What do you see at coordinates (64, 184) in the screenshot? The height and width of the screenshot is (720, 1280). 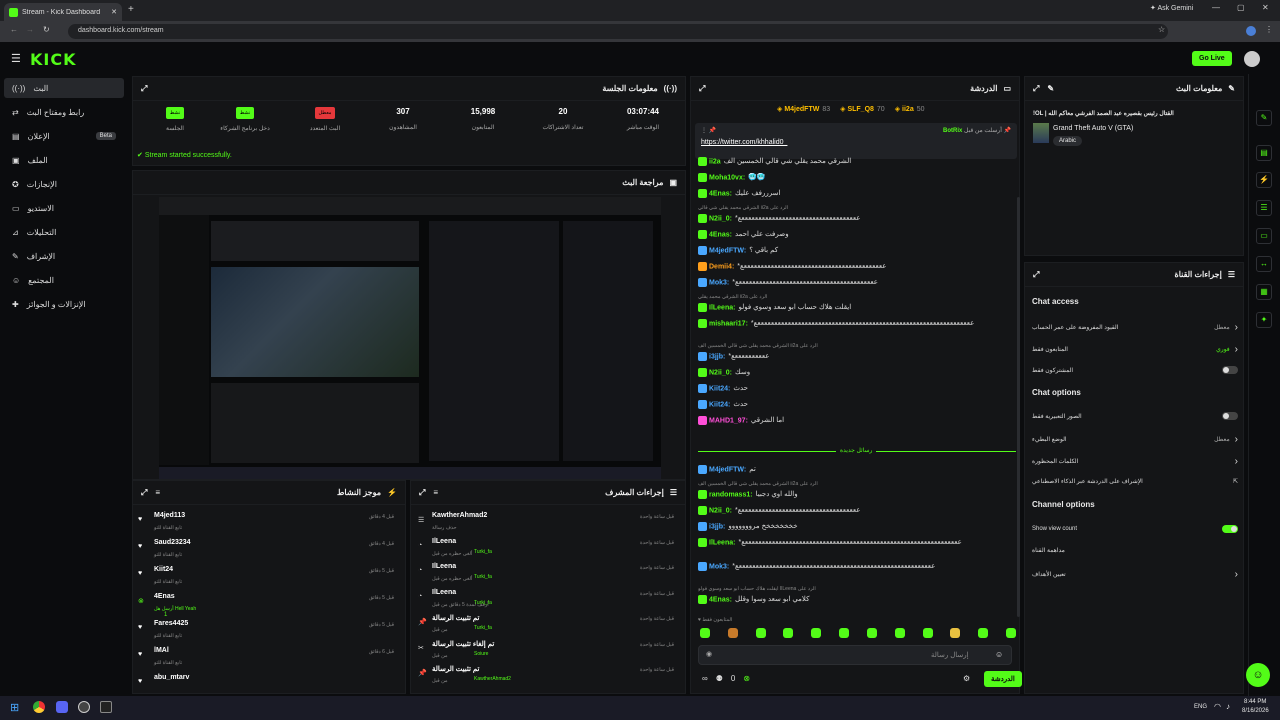 I see `sidebar-item-4: ✪ الإنجازات` at bounding box center [64, 184].